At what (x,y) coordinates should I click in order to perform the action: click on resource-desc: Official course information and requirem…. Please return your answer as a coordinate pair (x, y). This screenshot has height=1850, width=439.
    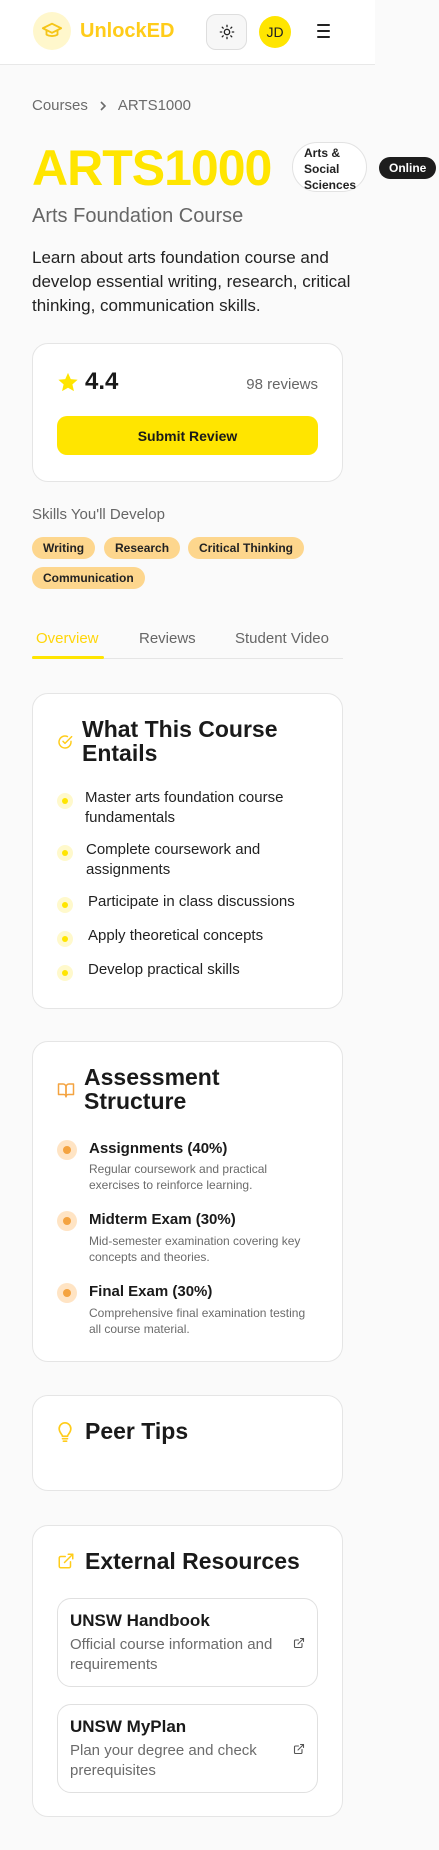
    Looking at the image, I should click on (171, 1654).